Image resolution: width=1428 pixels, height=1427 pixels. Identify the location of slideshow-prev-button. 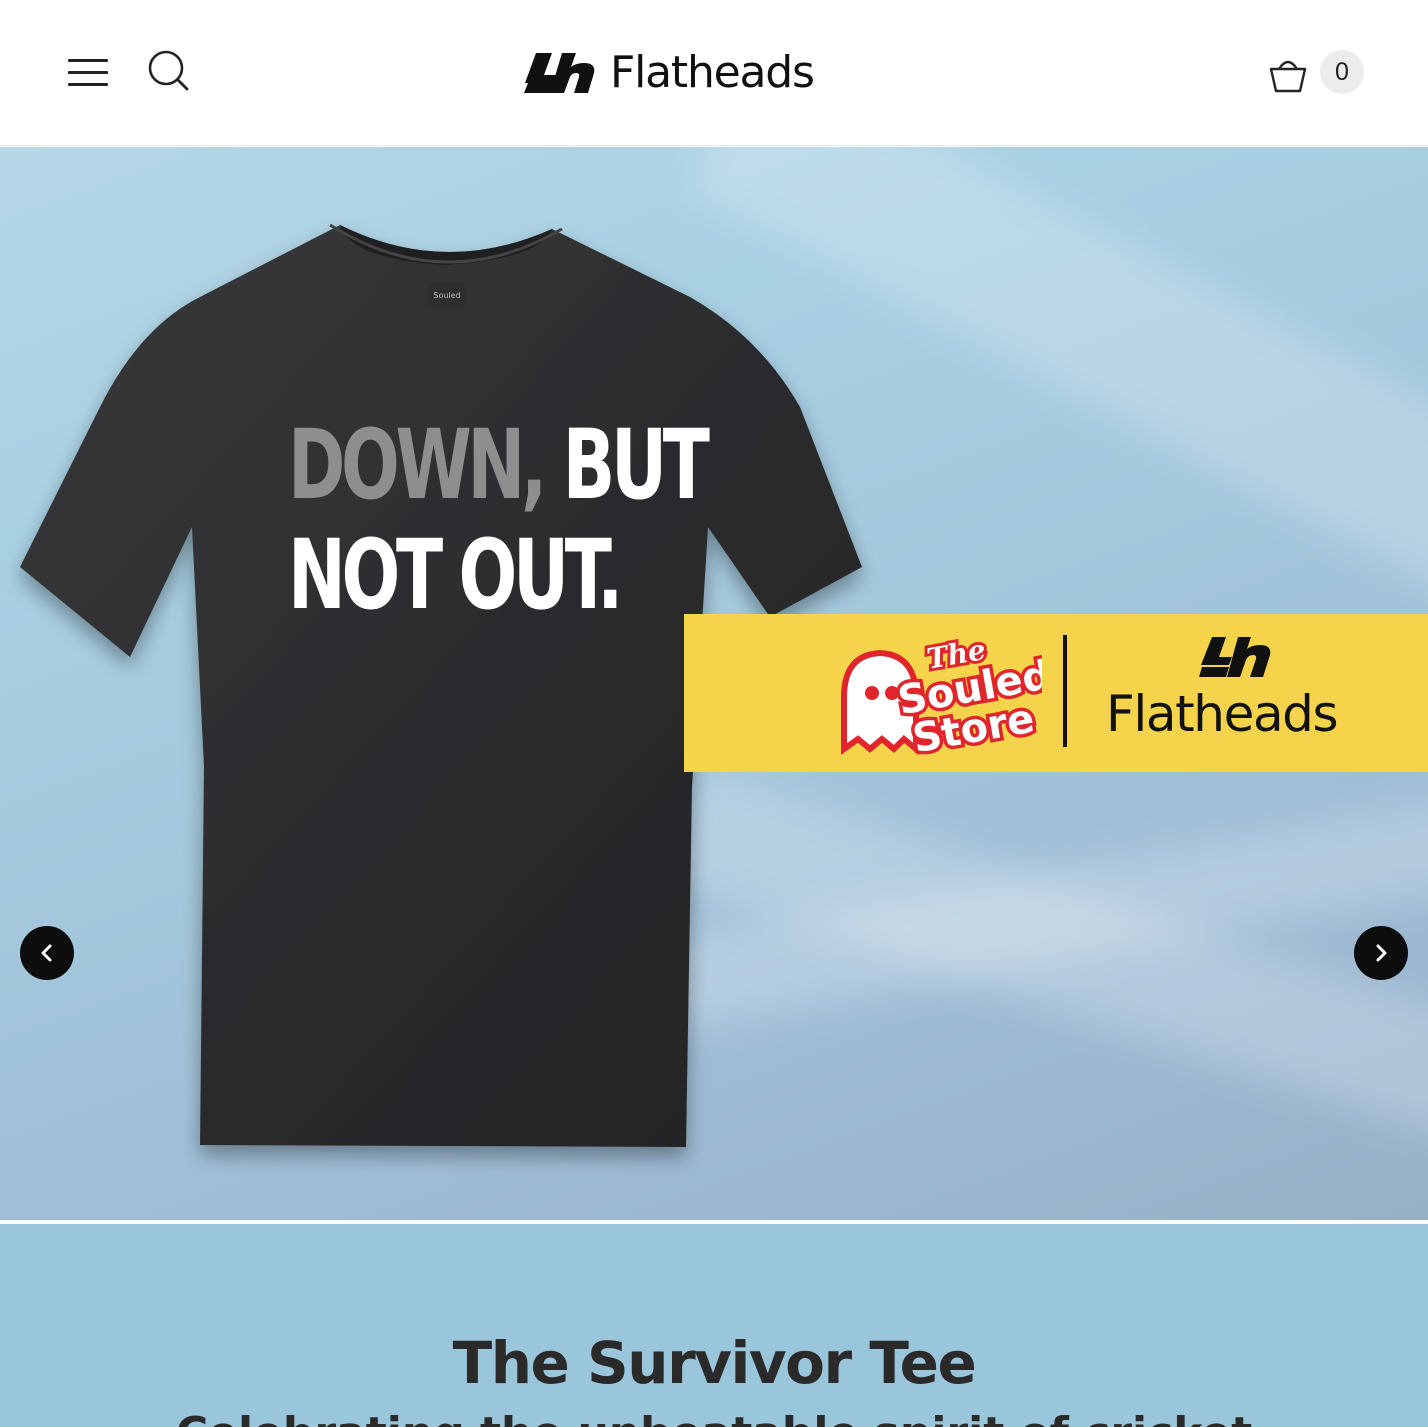
(47, 953).